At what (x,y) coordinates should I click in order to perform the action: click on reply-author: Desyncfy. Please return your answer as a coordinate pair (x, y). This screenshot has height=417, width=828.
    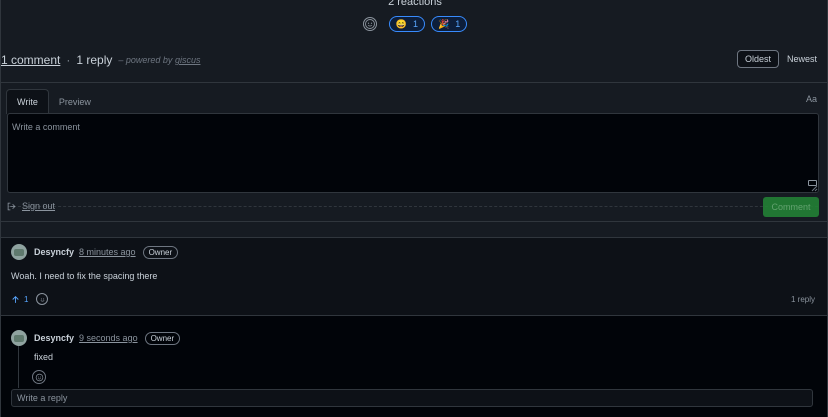
    Looking at the image, I should click on (54, 338).